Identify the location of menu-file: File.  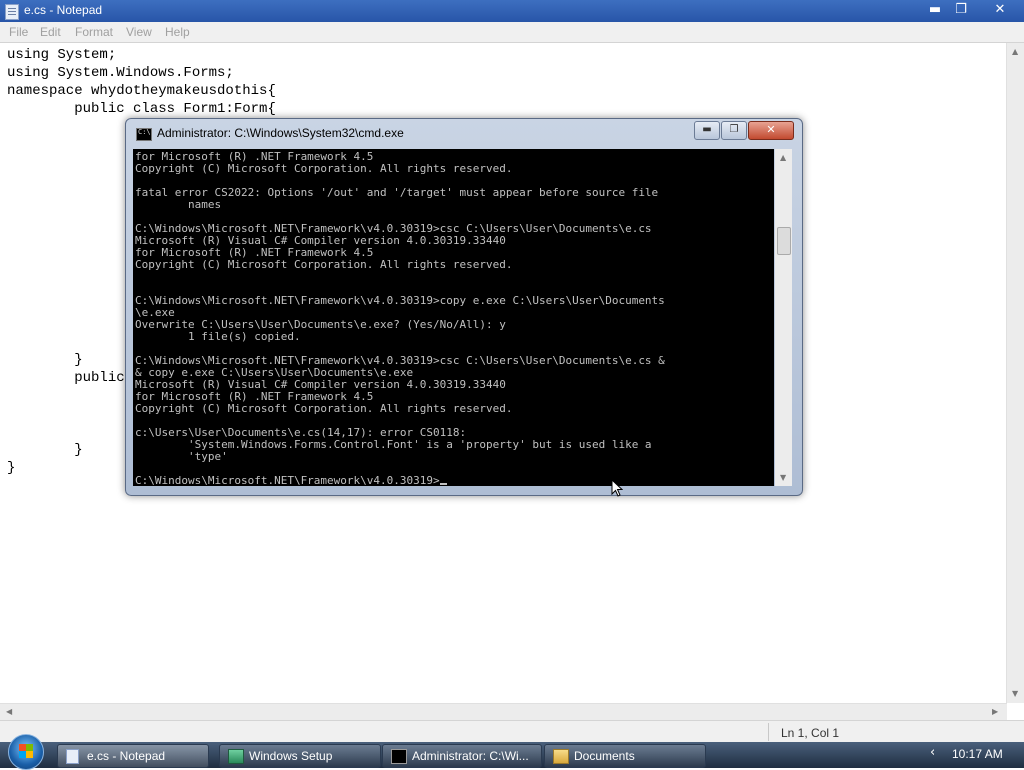
(18, 32).